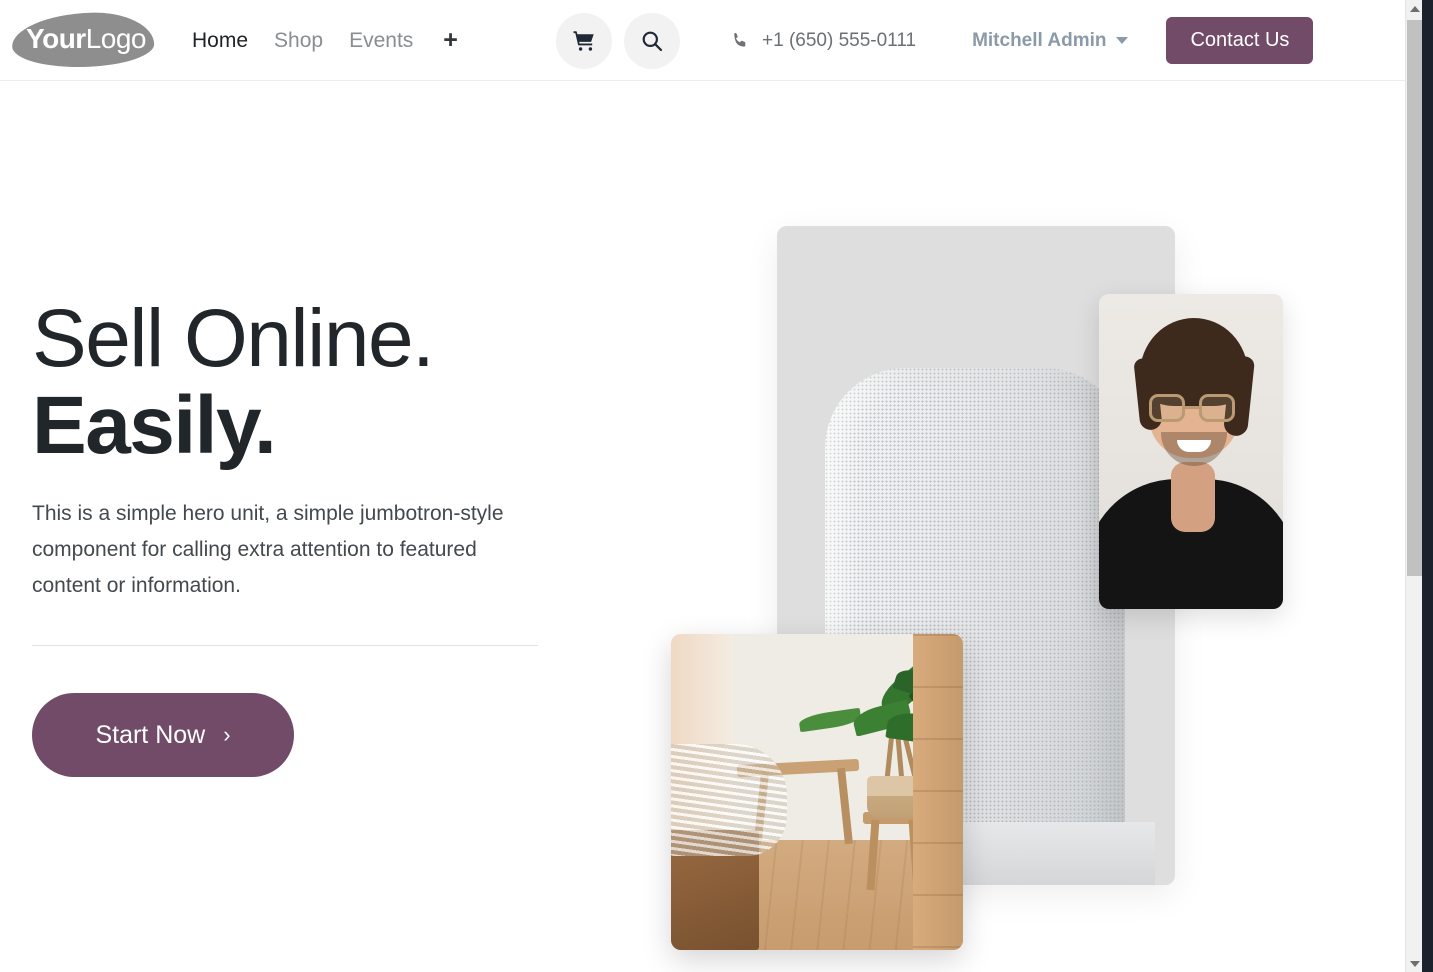 This screenshot has width=1433, height=972. What do you see at coordinates (285, 645) in the screenshot?
I see `hero-divider` at bounding box center [285, 645].